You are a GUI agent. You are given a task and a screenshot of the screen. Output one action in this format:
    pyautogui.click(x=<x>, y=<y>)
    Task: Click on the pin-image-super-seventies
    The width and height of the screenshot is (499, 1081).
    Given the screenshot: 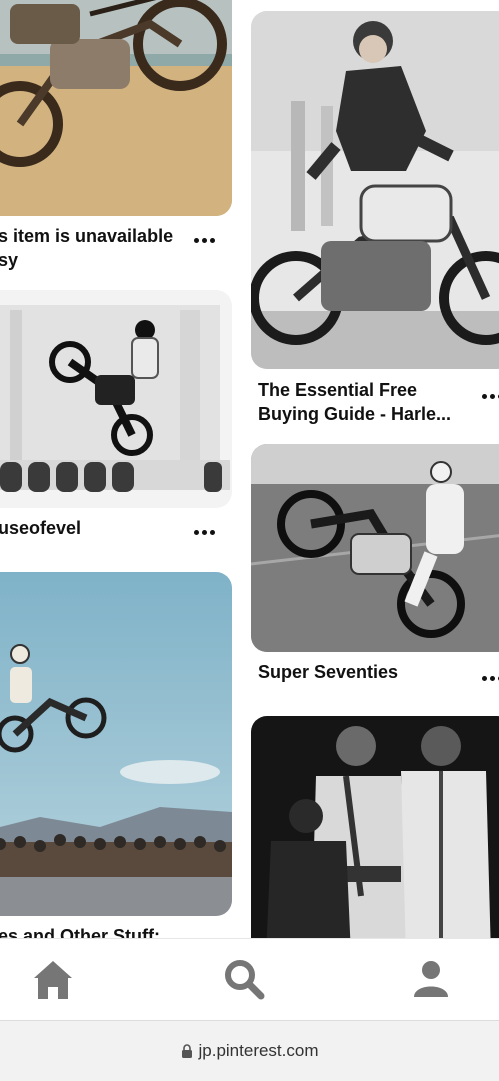 What is the action you would take?
    pyautogui.click(x=375, y=548)
    